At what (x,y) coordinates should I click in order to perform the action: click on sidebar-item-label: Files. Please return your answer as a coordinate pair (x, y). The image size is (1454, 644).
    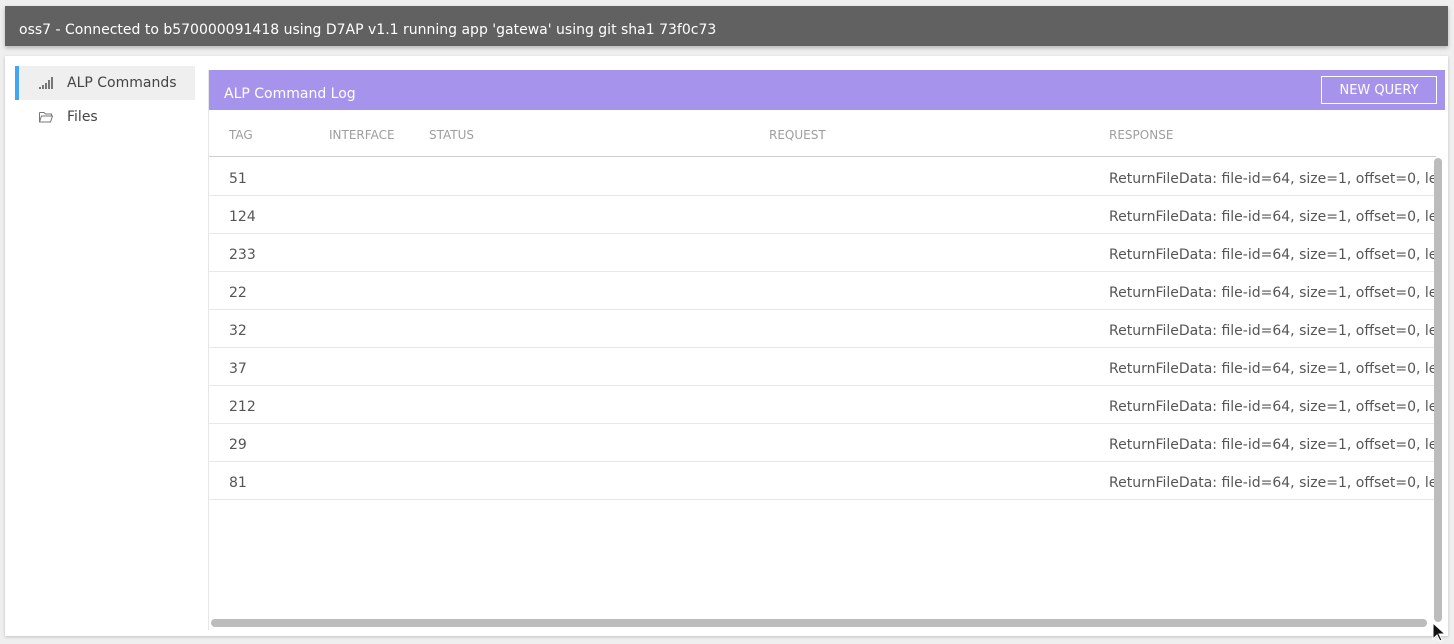
    Looking at the image, I should click on (82, 117).